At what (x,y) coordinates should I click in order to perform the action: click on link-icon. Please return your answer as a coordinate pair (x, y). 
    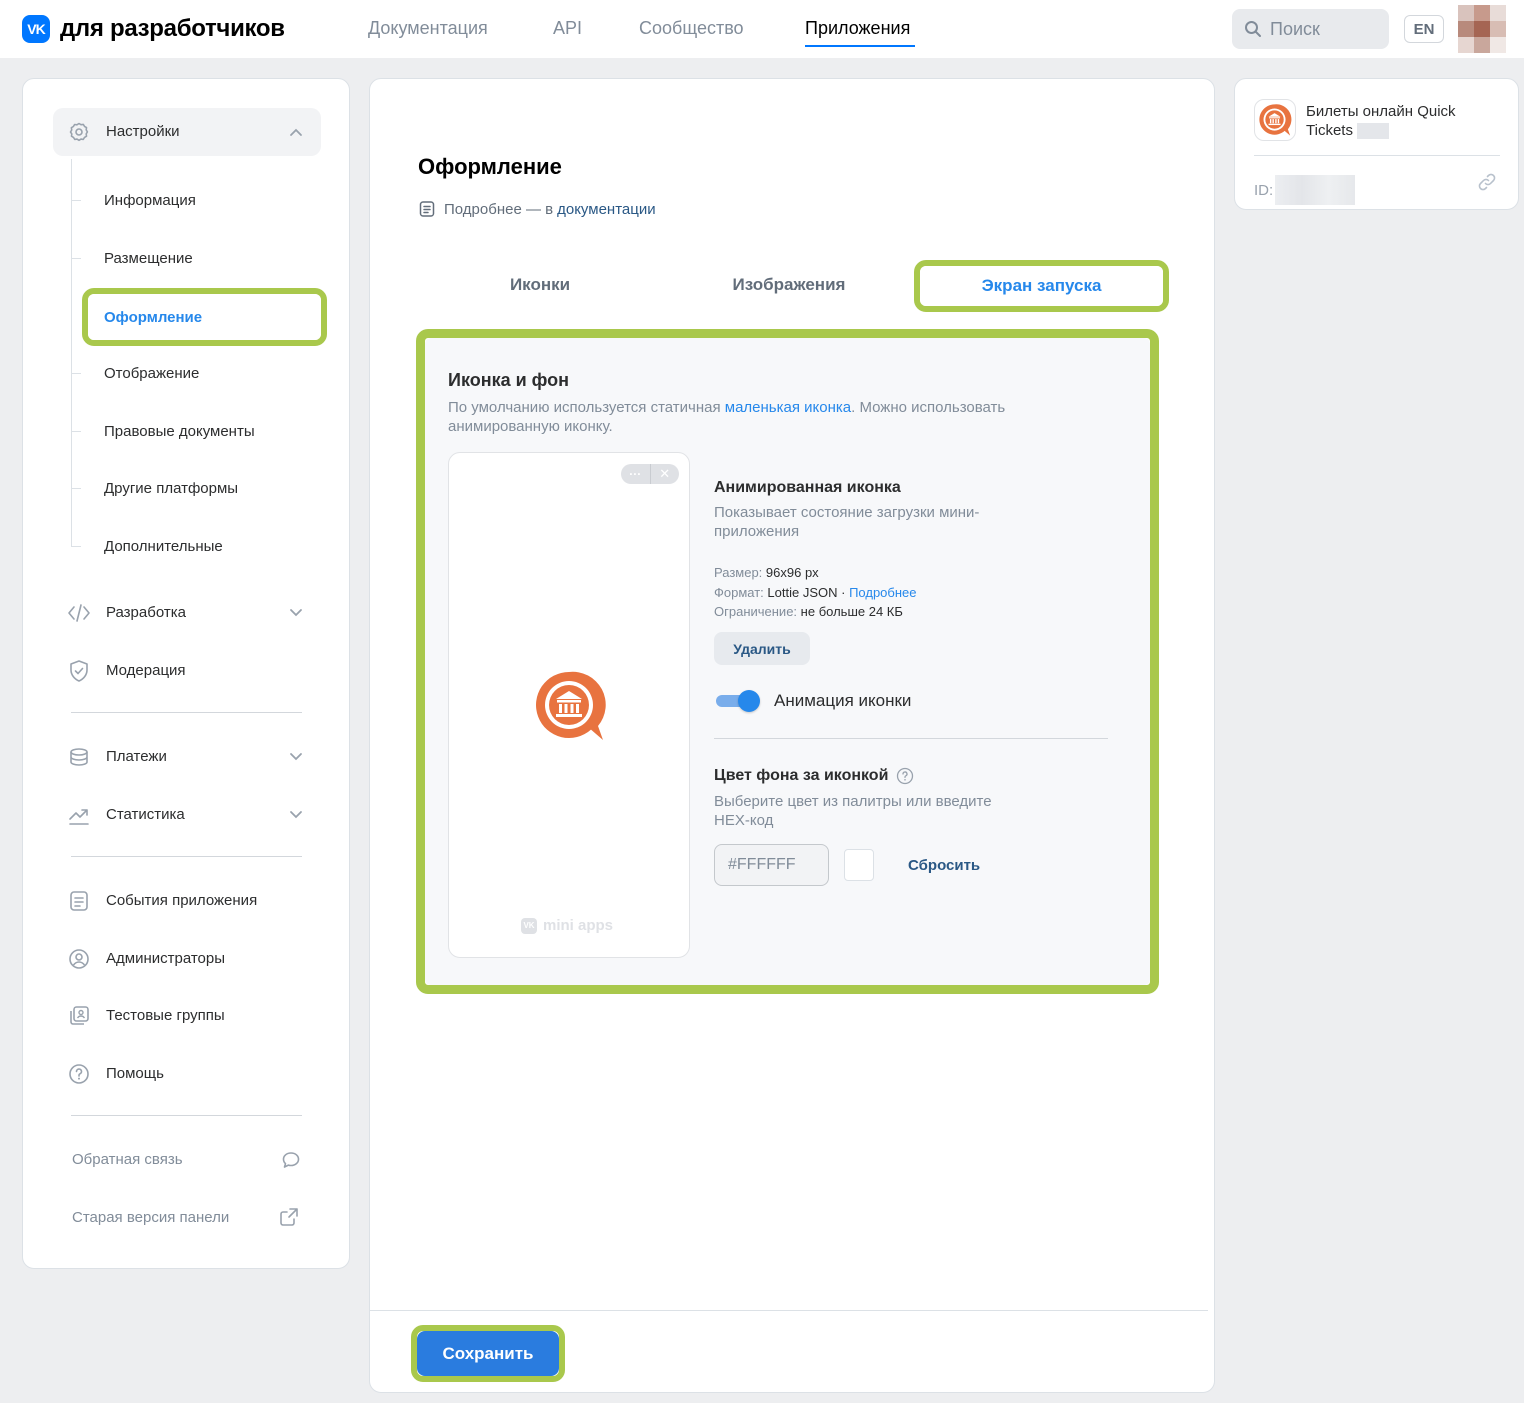
    Looking at the image, I should click on (1487, 182).